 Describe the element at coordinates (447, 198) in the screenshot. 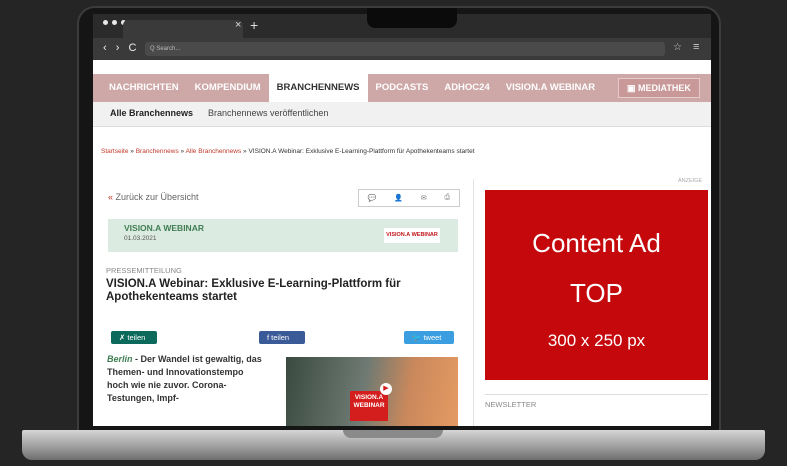

I see `print-icon: ⎙` at that location.